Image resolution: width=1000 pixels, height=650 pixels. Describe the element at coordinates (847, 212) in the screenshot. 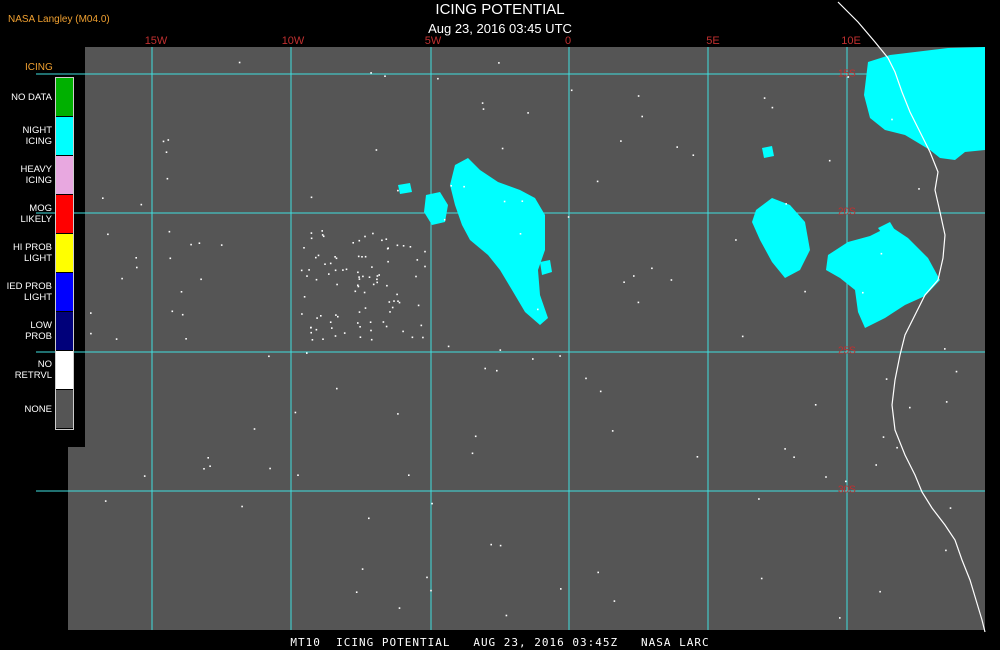

I see `lat-label: 20S` at that location.